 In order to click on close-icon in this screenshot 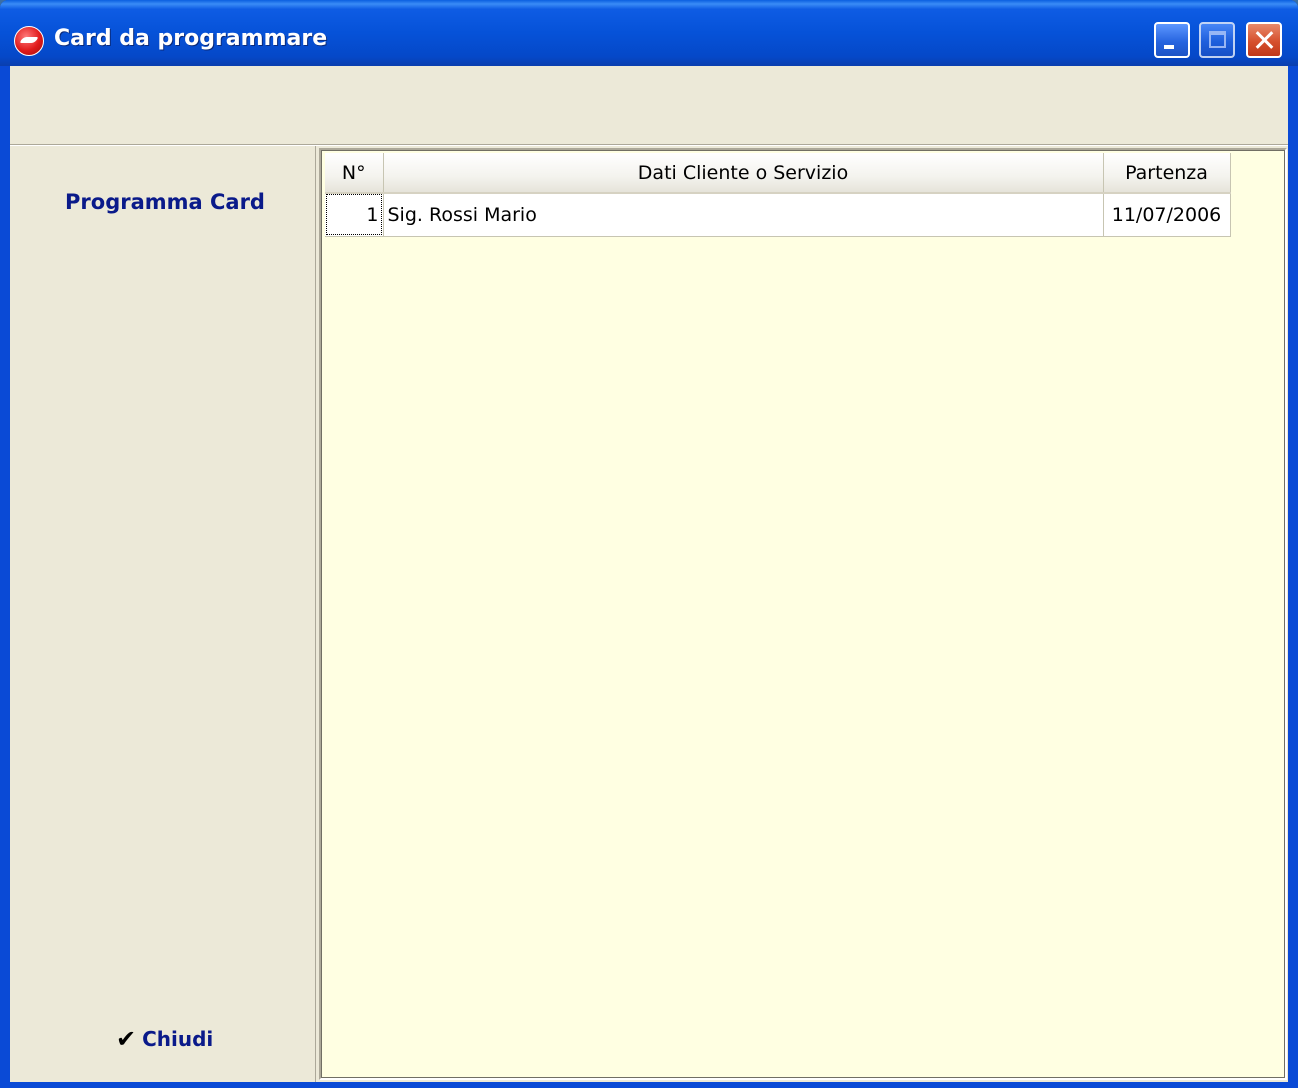, I will do `click(1264, 40)`.